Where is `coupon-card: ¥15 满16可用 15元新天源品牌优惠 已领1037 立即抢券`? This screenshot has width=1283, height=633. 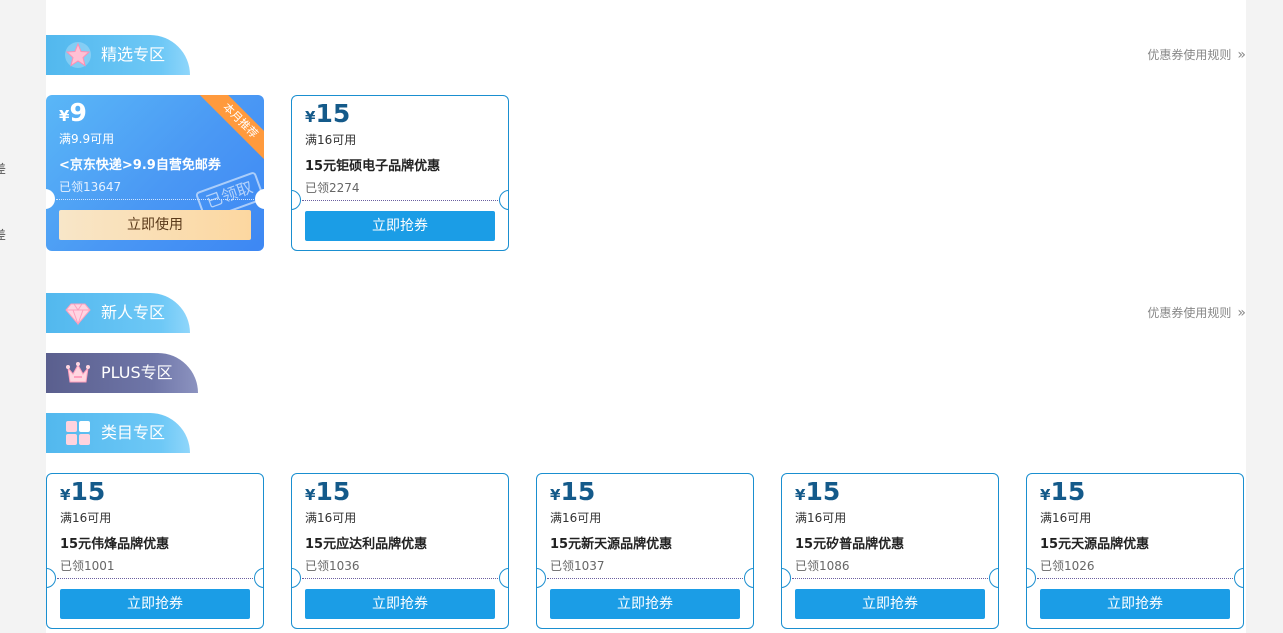
coupon-card: ¥15 满16可用 15元新天源品牌优惠 已领1037 立即抢券 is located at coordinates (645, 551).